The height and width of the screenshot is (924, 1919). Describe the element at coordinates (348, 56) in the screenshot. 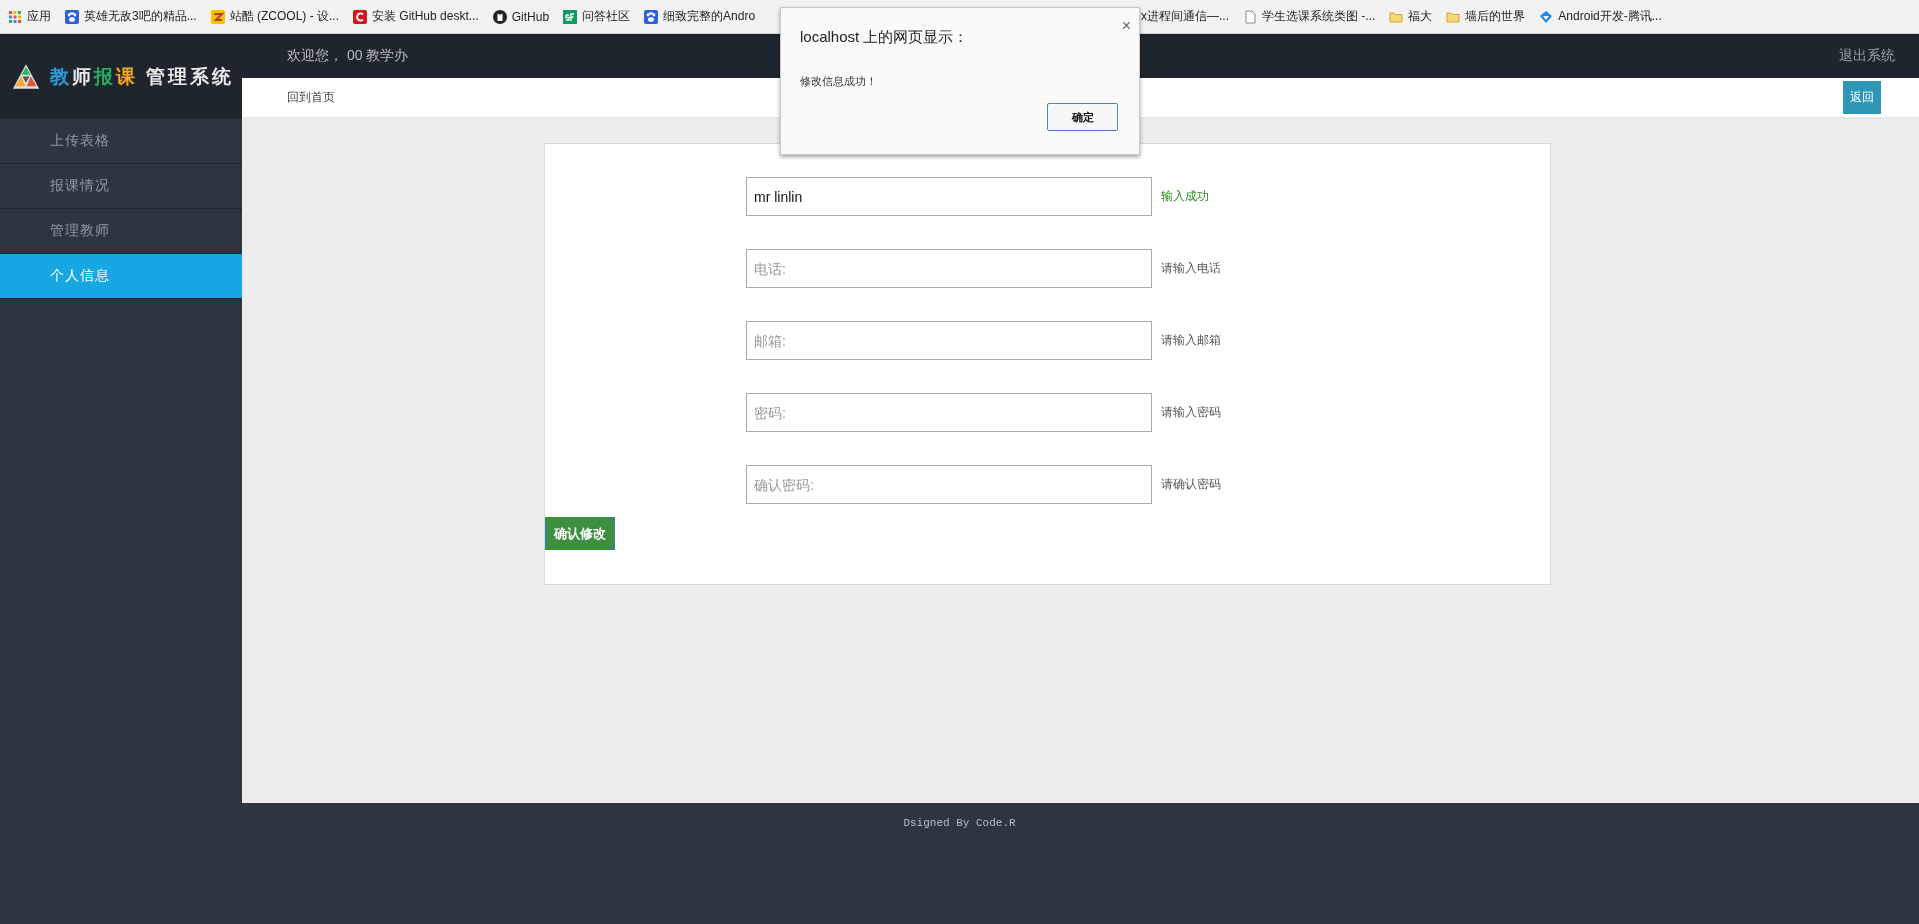

I see `welcome-text: 欢迎您， 00 教学办` at that location.